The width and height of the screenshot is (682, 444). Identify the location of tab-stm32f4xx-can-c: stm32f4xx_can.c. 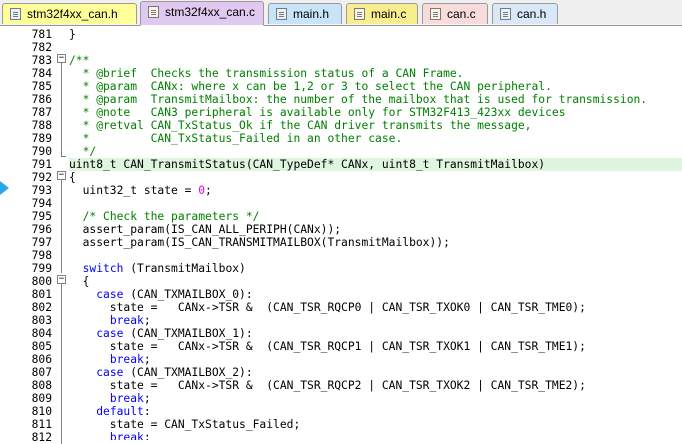
(202, 13).